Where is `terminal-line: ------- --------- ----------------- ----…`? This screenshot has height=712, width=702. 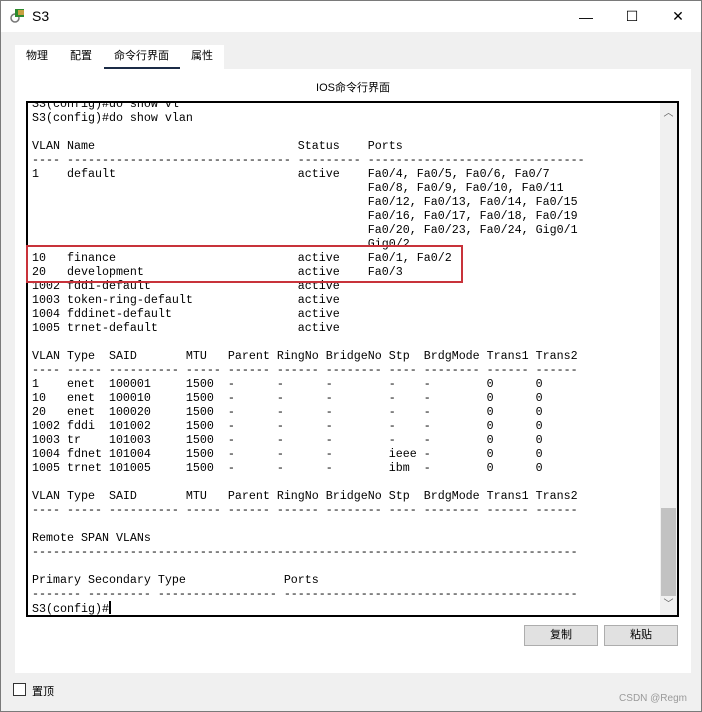
terminal-line: ------- --------- ----------------- ----… is located at coordinates (305, 594).